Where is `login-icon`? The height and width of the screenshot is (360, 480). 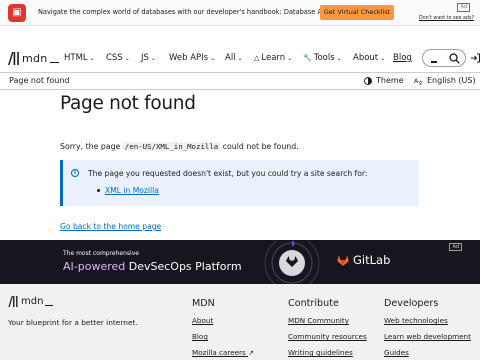
login-icon is located at coordinates (475, 58).